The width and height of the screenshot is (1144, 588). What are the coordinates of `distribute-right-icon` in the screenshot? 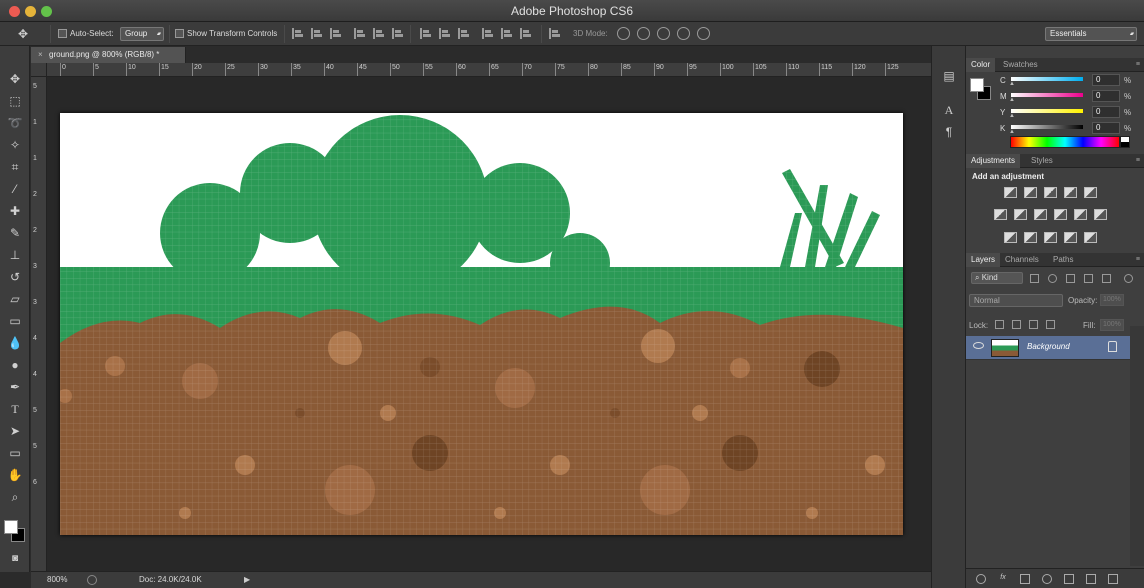 It's located at (525, 33).